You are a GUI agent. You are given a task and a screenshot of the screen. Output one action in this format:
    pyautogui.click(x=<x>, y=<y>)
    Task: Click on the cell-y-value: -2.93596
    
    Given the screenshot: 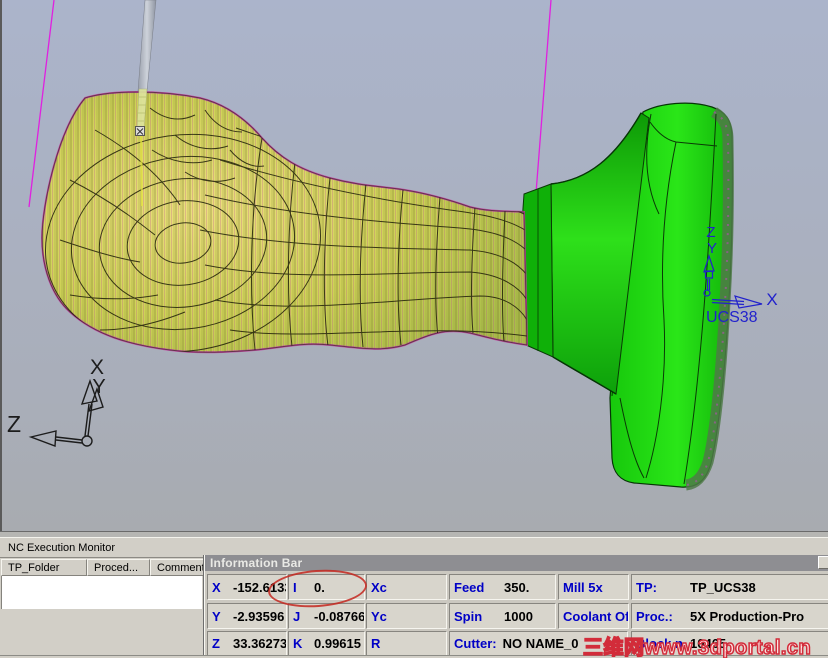 What is the action you would take?
    pyautogui.click(x=259, y=616)
    